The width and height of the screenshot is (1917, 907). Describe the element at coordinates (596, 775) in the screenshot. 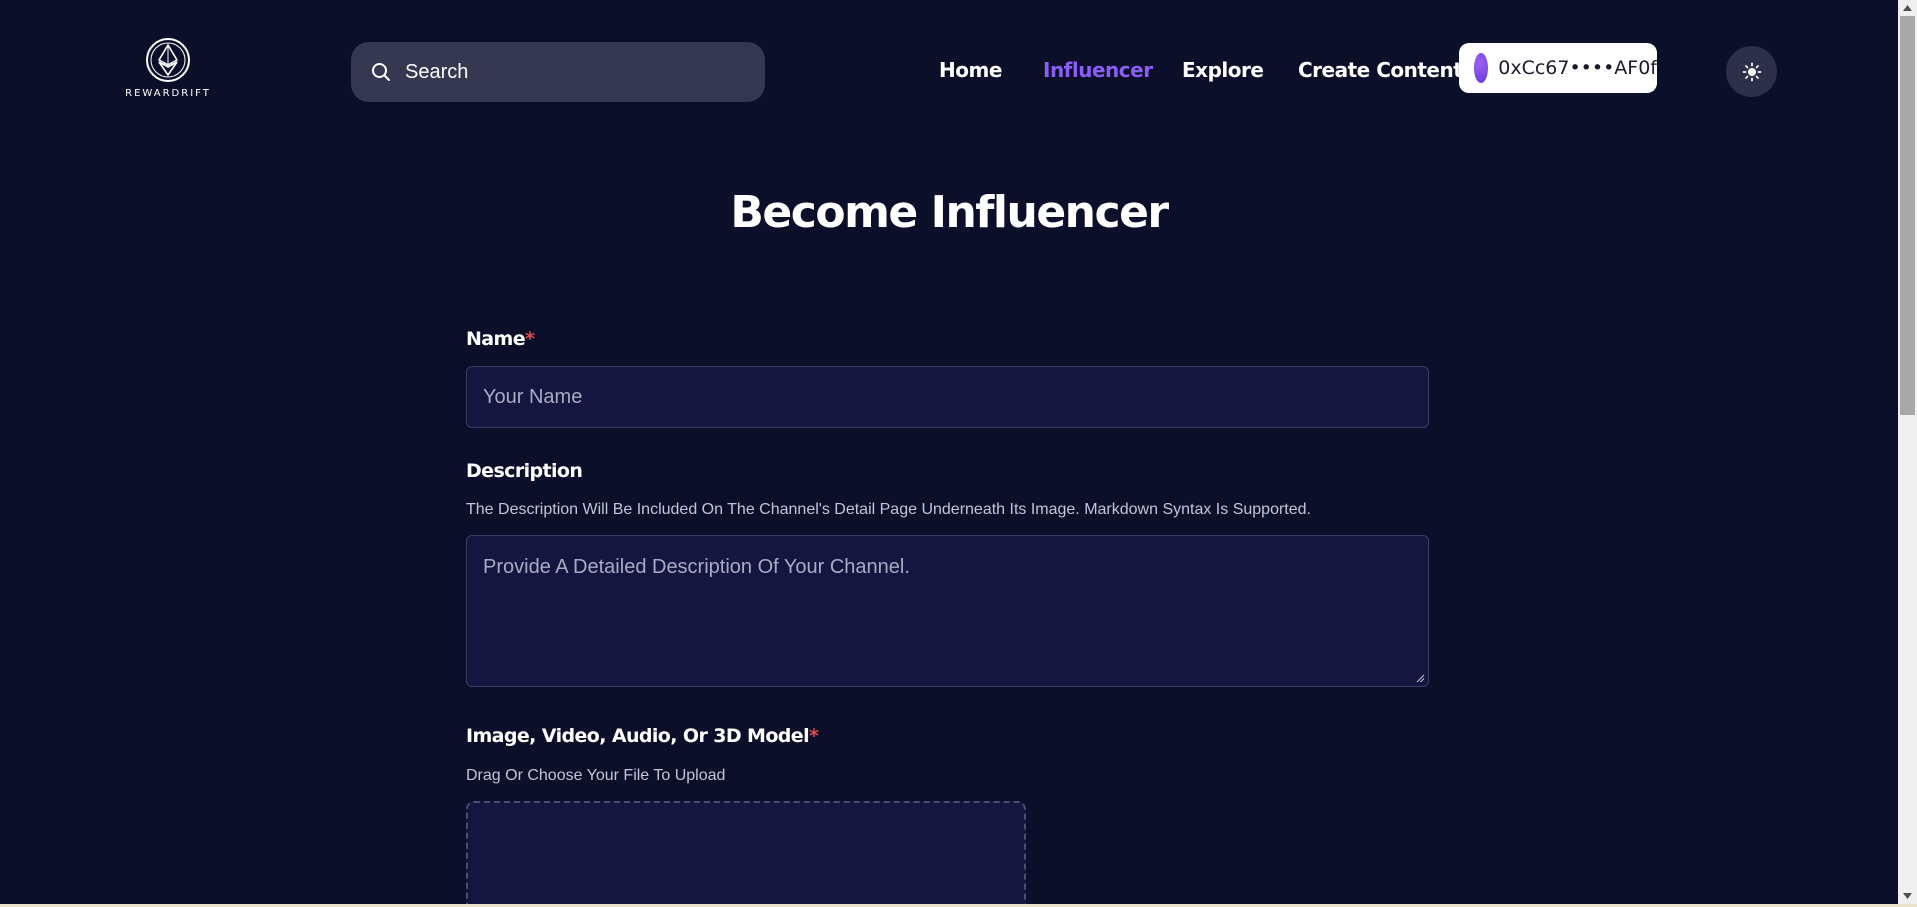

I see `media-helper-text: Drag Or Choose Your File To Upload` at that location.